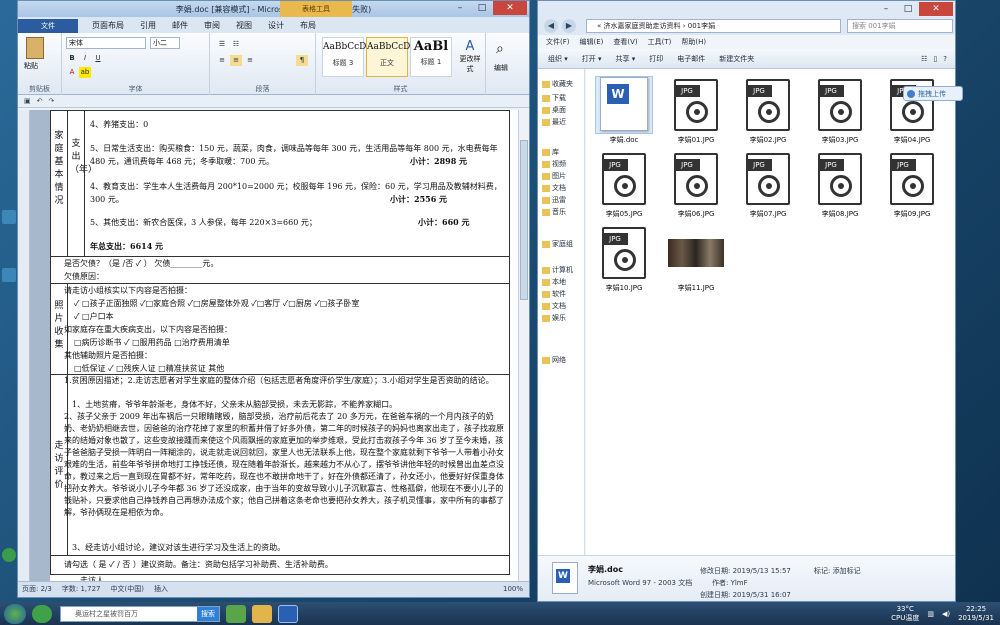 This screenshot has width=1000, height=625. I want to click on file-item: W 李娟.doc, so click(624, 110).